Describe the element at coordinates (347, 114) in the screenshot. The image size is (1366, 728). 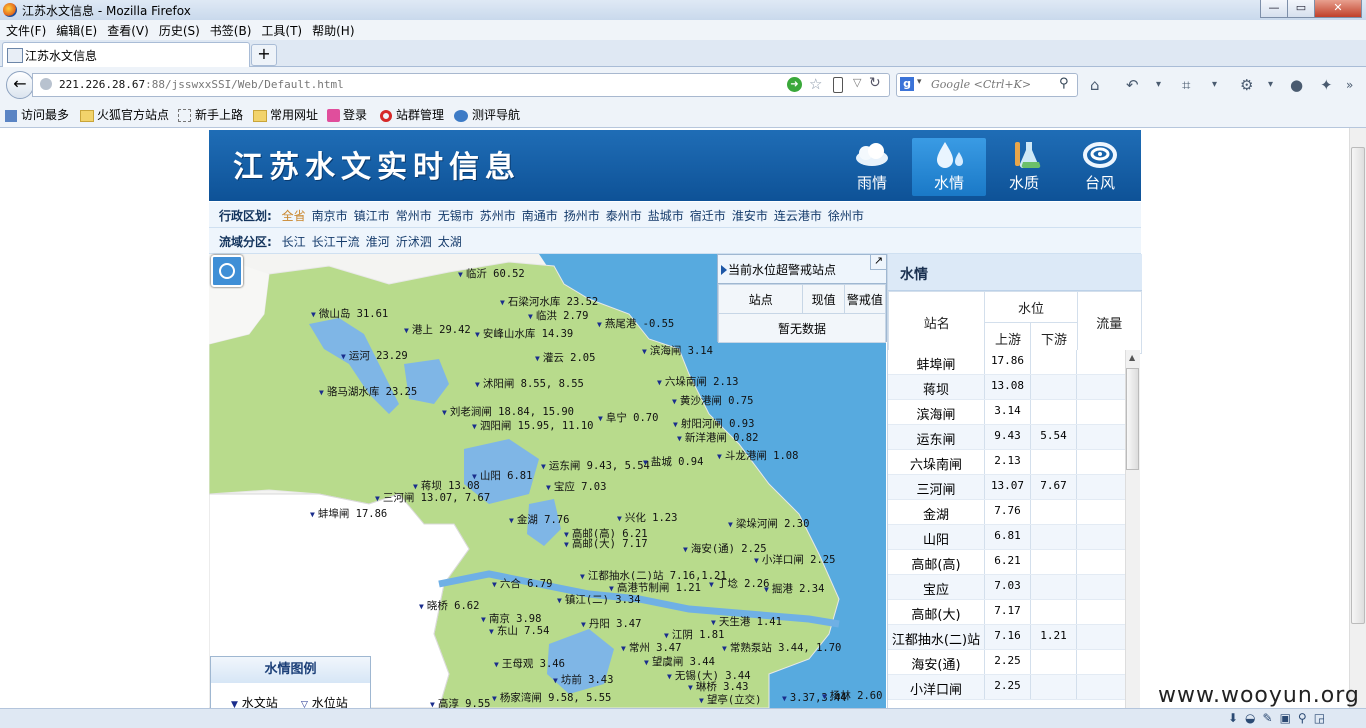
I see `bookmark-login: 登录` at that location.